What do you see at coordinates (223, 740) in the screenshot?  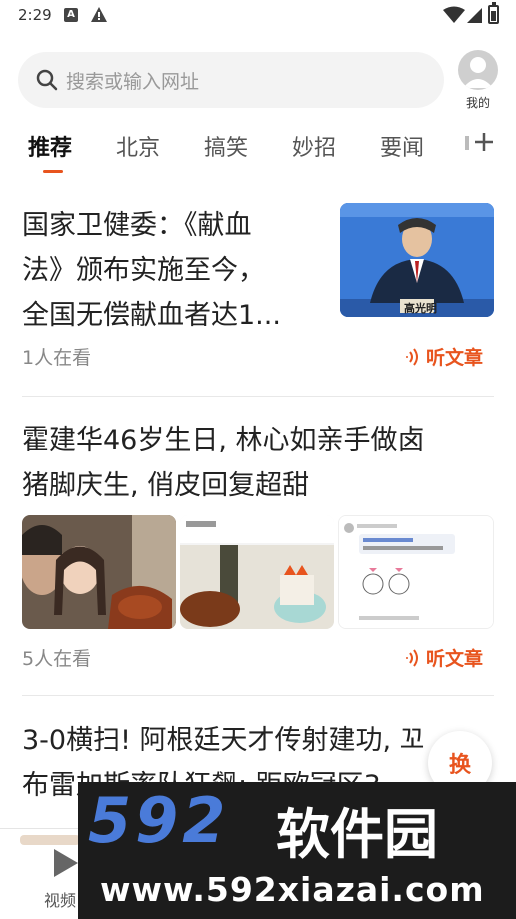 I see `article-title-line: 3-0横扫! 阿根廷天才传射建功, 꼬` at bounding box center [223, 740].